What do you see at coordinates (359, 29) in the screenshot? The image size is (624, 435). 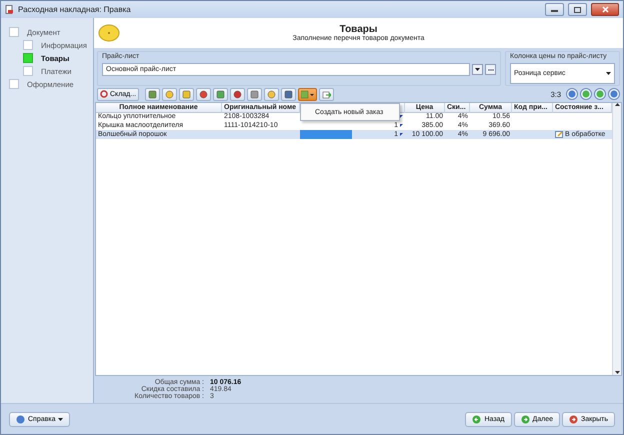 I see `page-title: Товары` at bounding box center [359, 29].